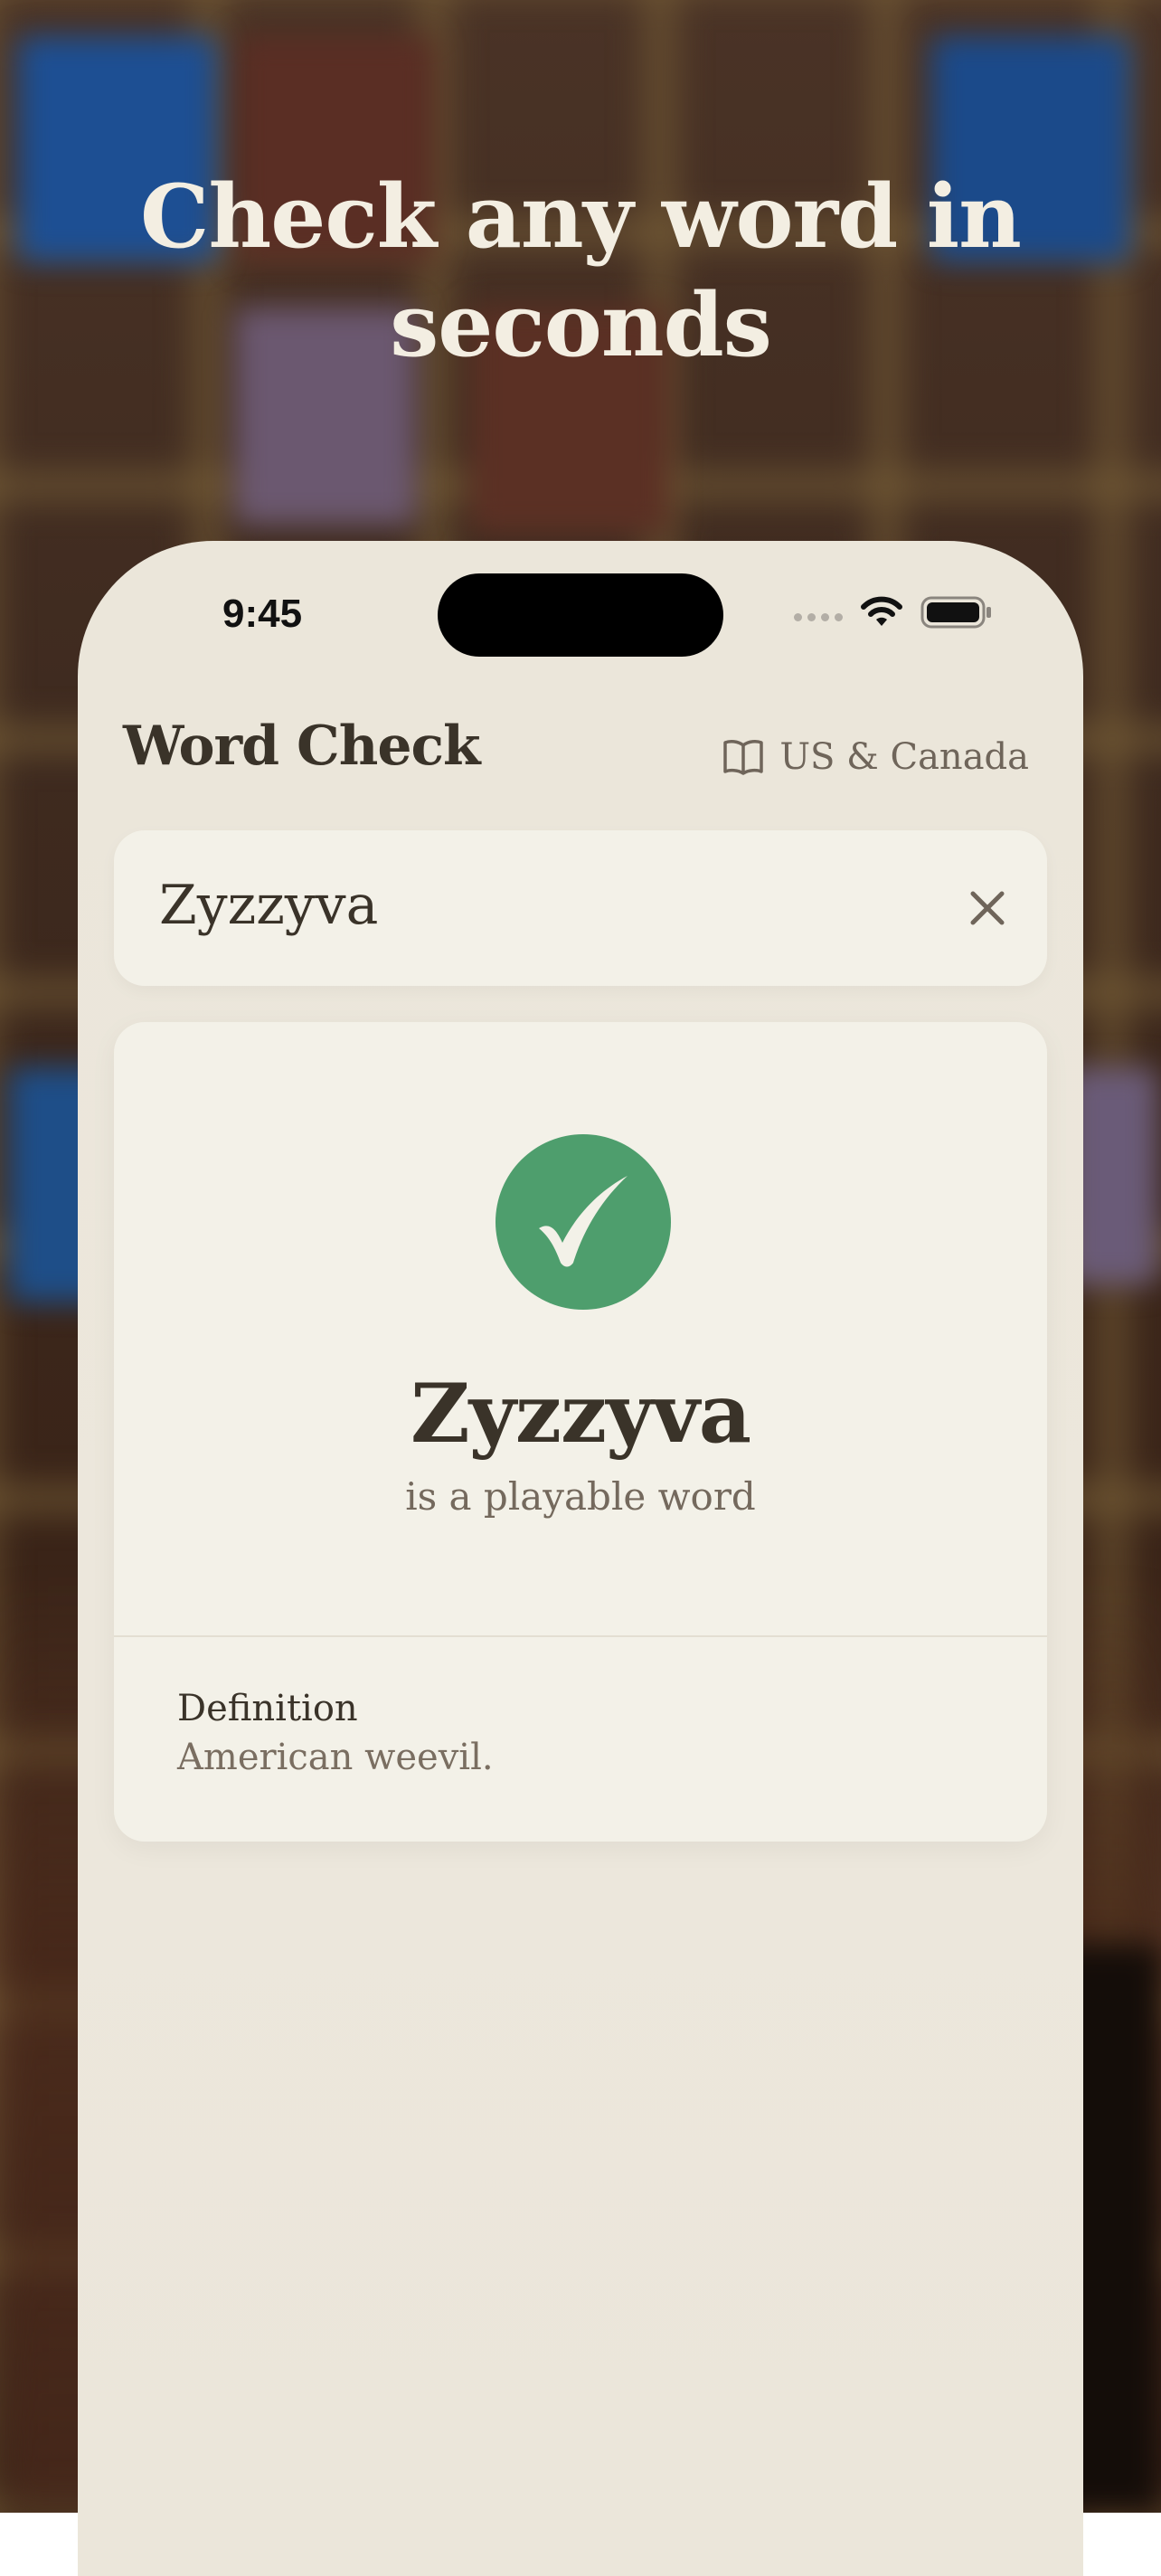 The height and width of the screenshot is (2576, 1161). What do you see at coordinates (818, 616) in the screenshot?
I see `cellular-signal-icon` at bounding box center [818, 616].